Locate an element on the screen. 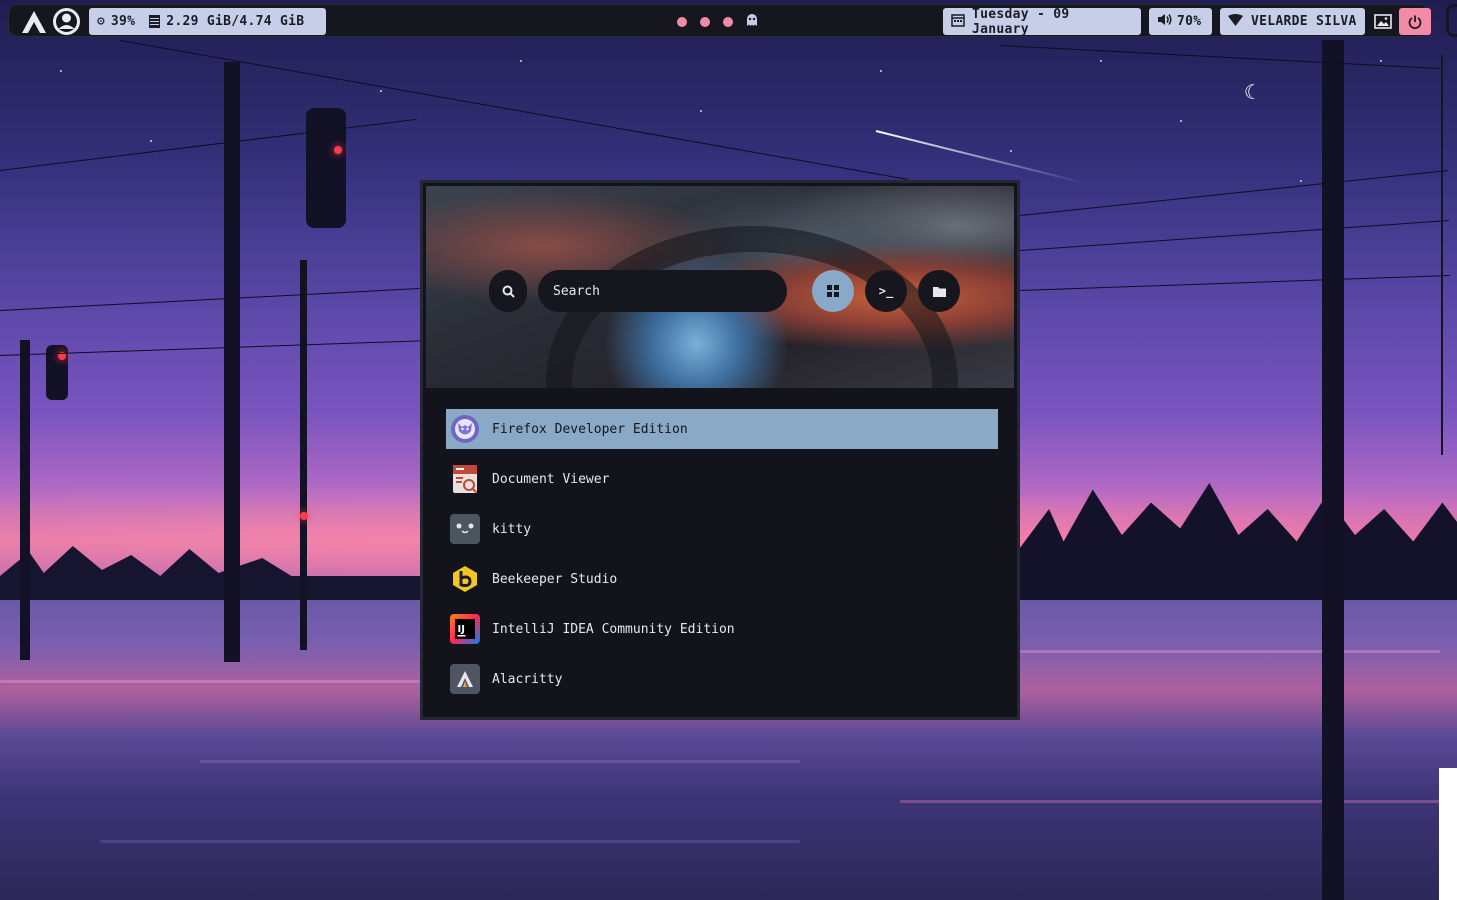  system-stats-module: ⚙ 39% 2.29 GiB/4.74 GiB is located at coordinates (207, 21).